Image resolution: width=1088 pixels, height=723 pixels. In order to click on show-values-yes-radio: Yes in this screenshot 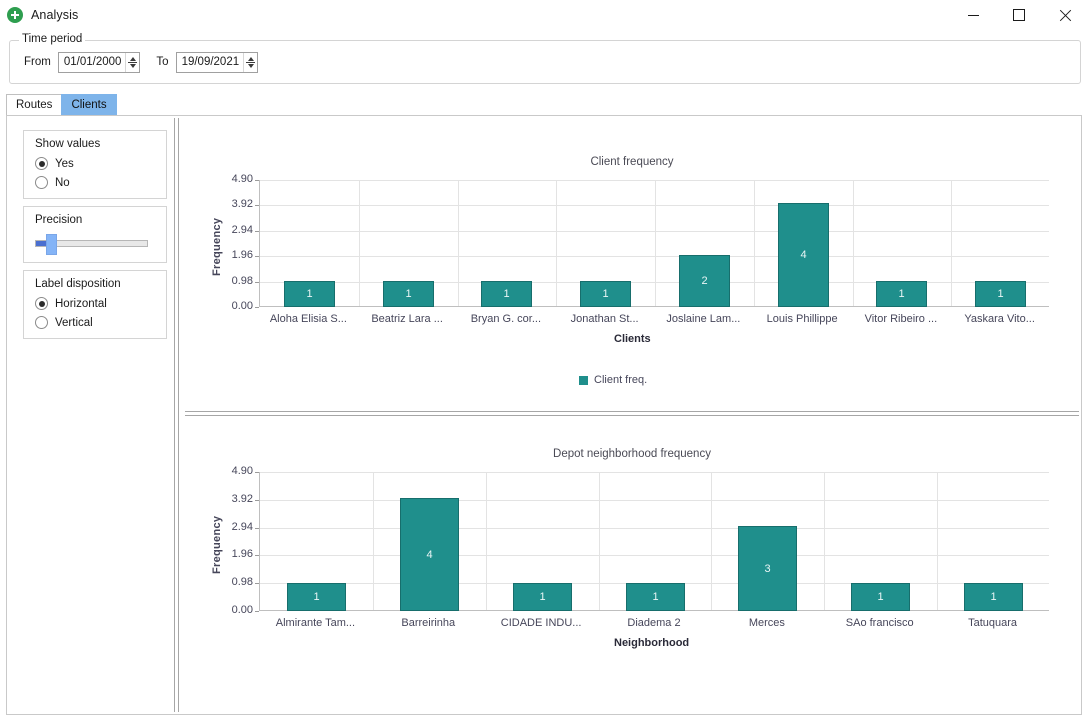, I will do `click(95, 163)`.